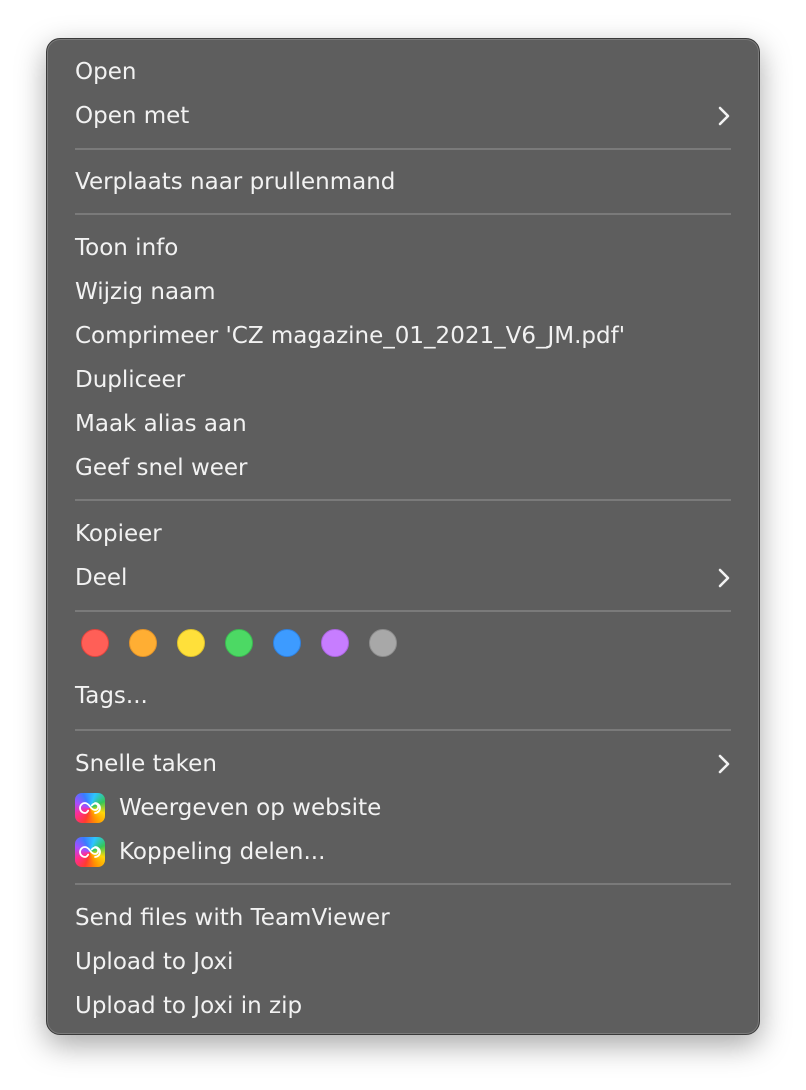 This screenshot has height=1090, width=806. I want to click on tag-blue, so click(287, 643).